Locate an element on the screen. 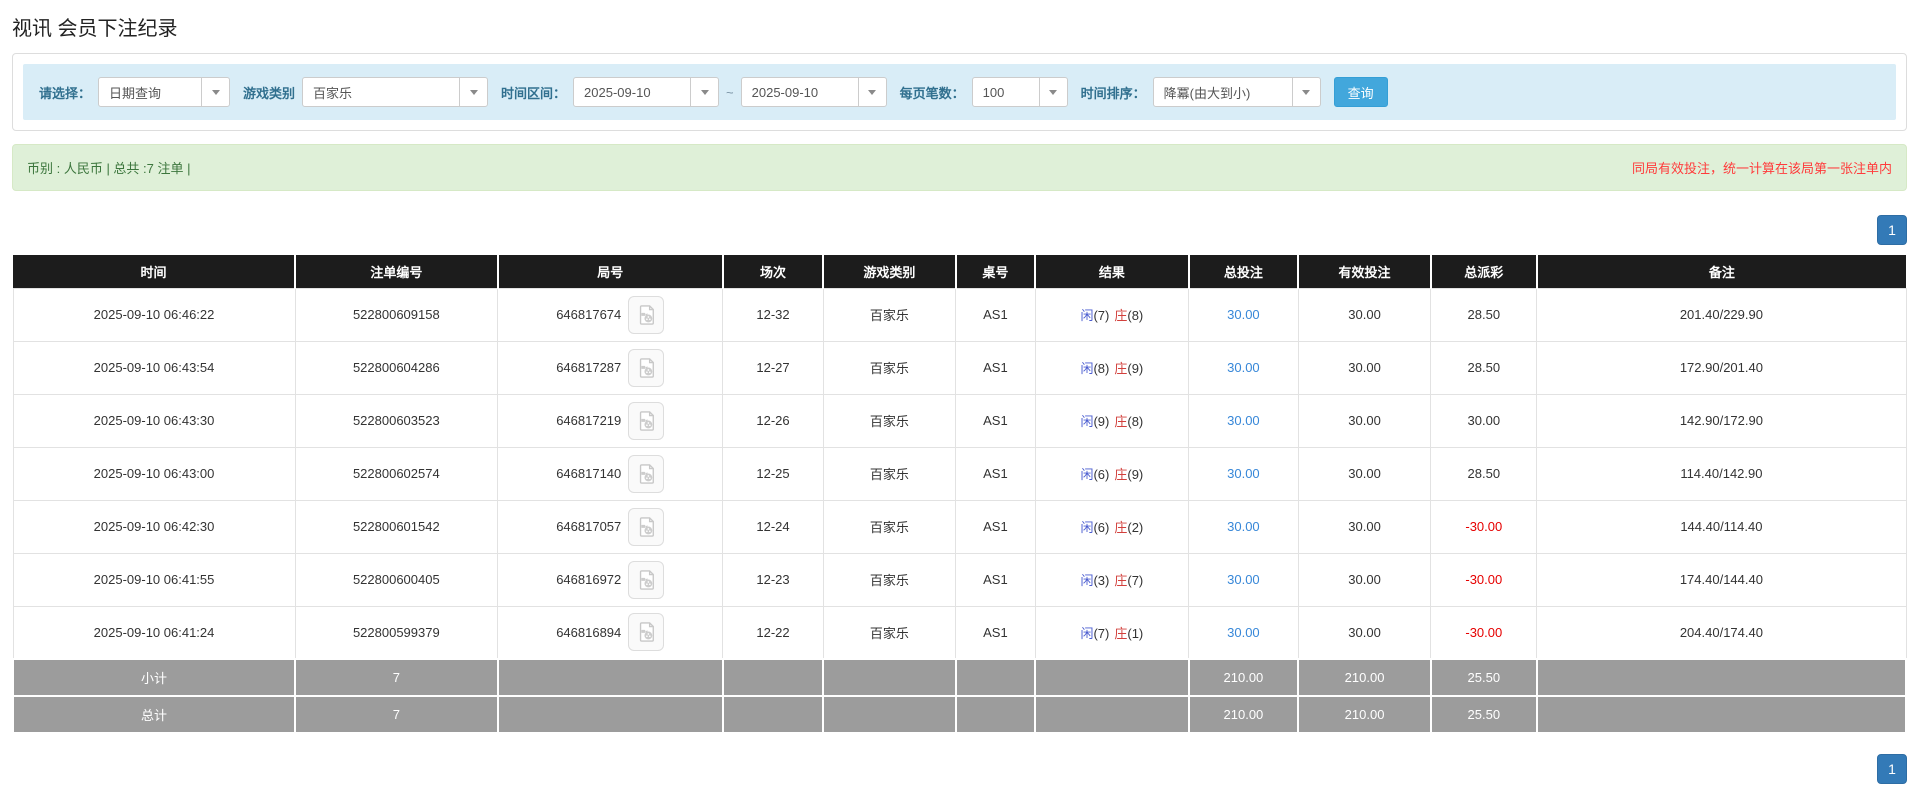 The image size is (1919, 800). cell-round-id: 646817219 is located at coordinates (610, 420).